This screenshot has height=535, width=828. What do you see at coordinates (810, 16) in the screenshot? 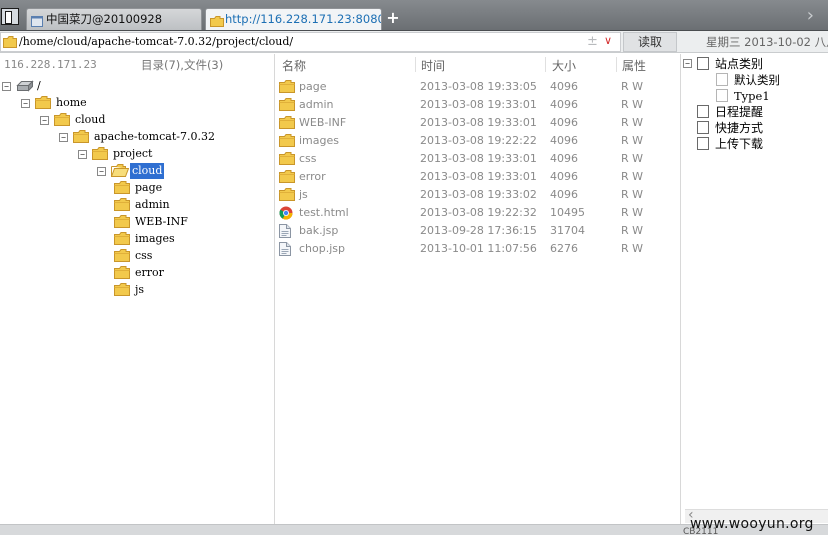
I see `chevron-right-icon: ›` at bounding box center [810, 16].